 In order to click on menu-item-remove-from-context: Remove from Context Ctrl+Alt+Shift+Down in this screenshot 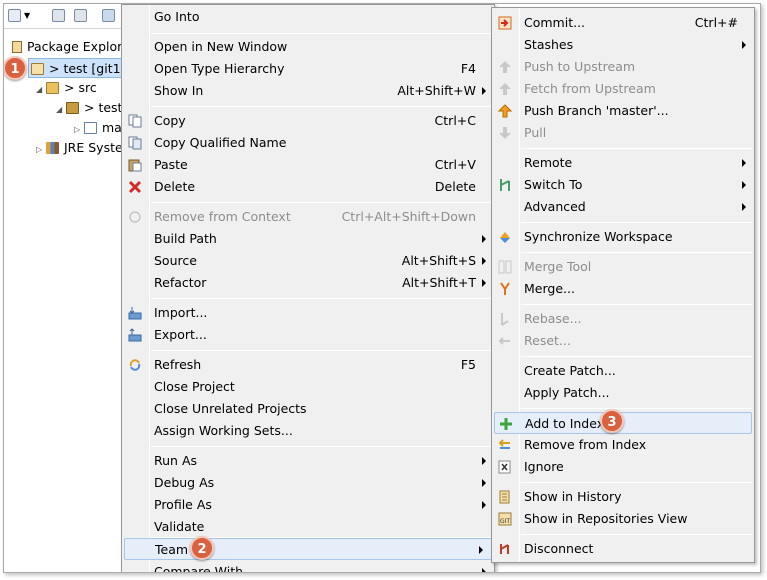, I will do `click(308, 217)`.